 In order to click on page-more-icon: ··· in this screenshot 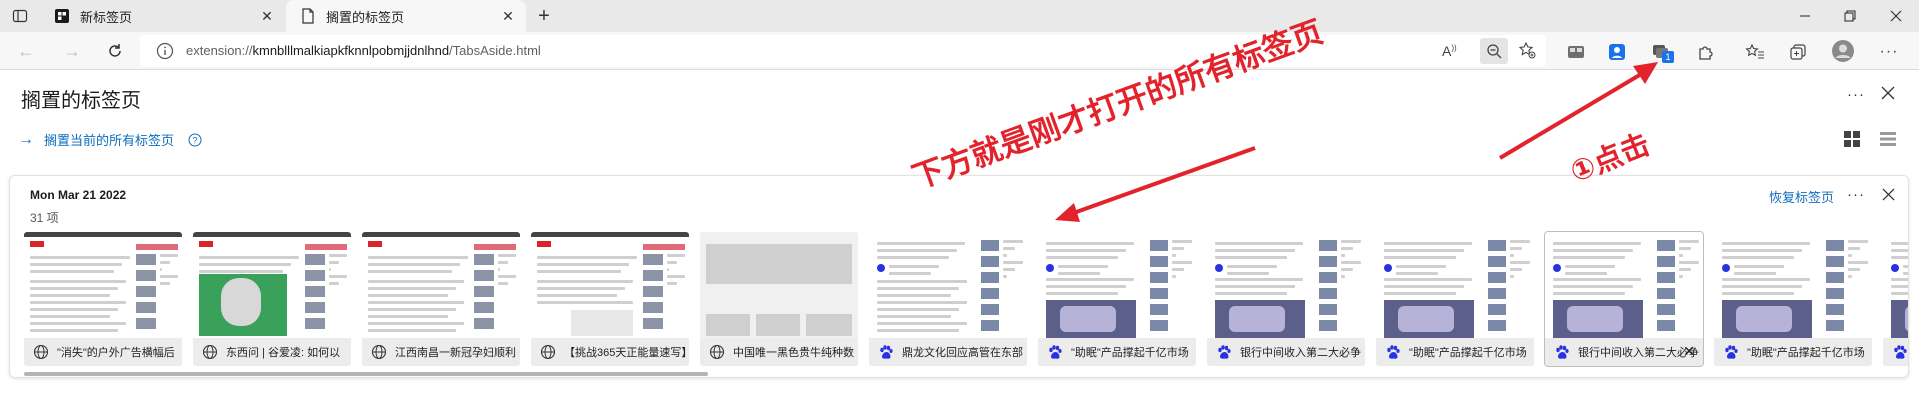, I will do `click(1856, 94)`.